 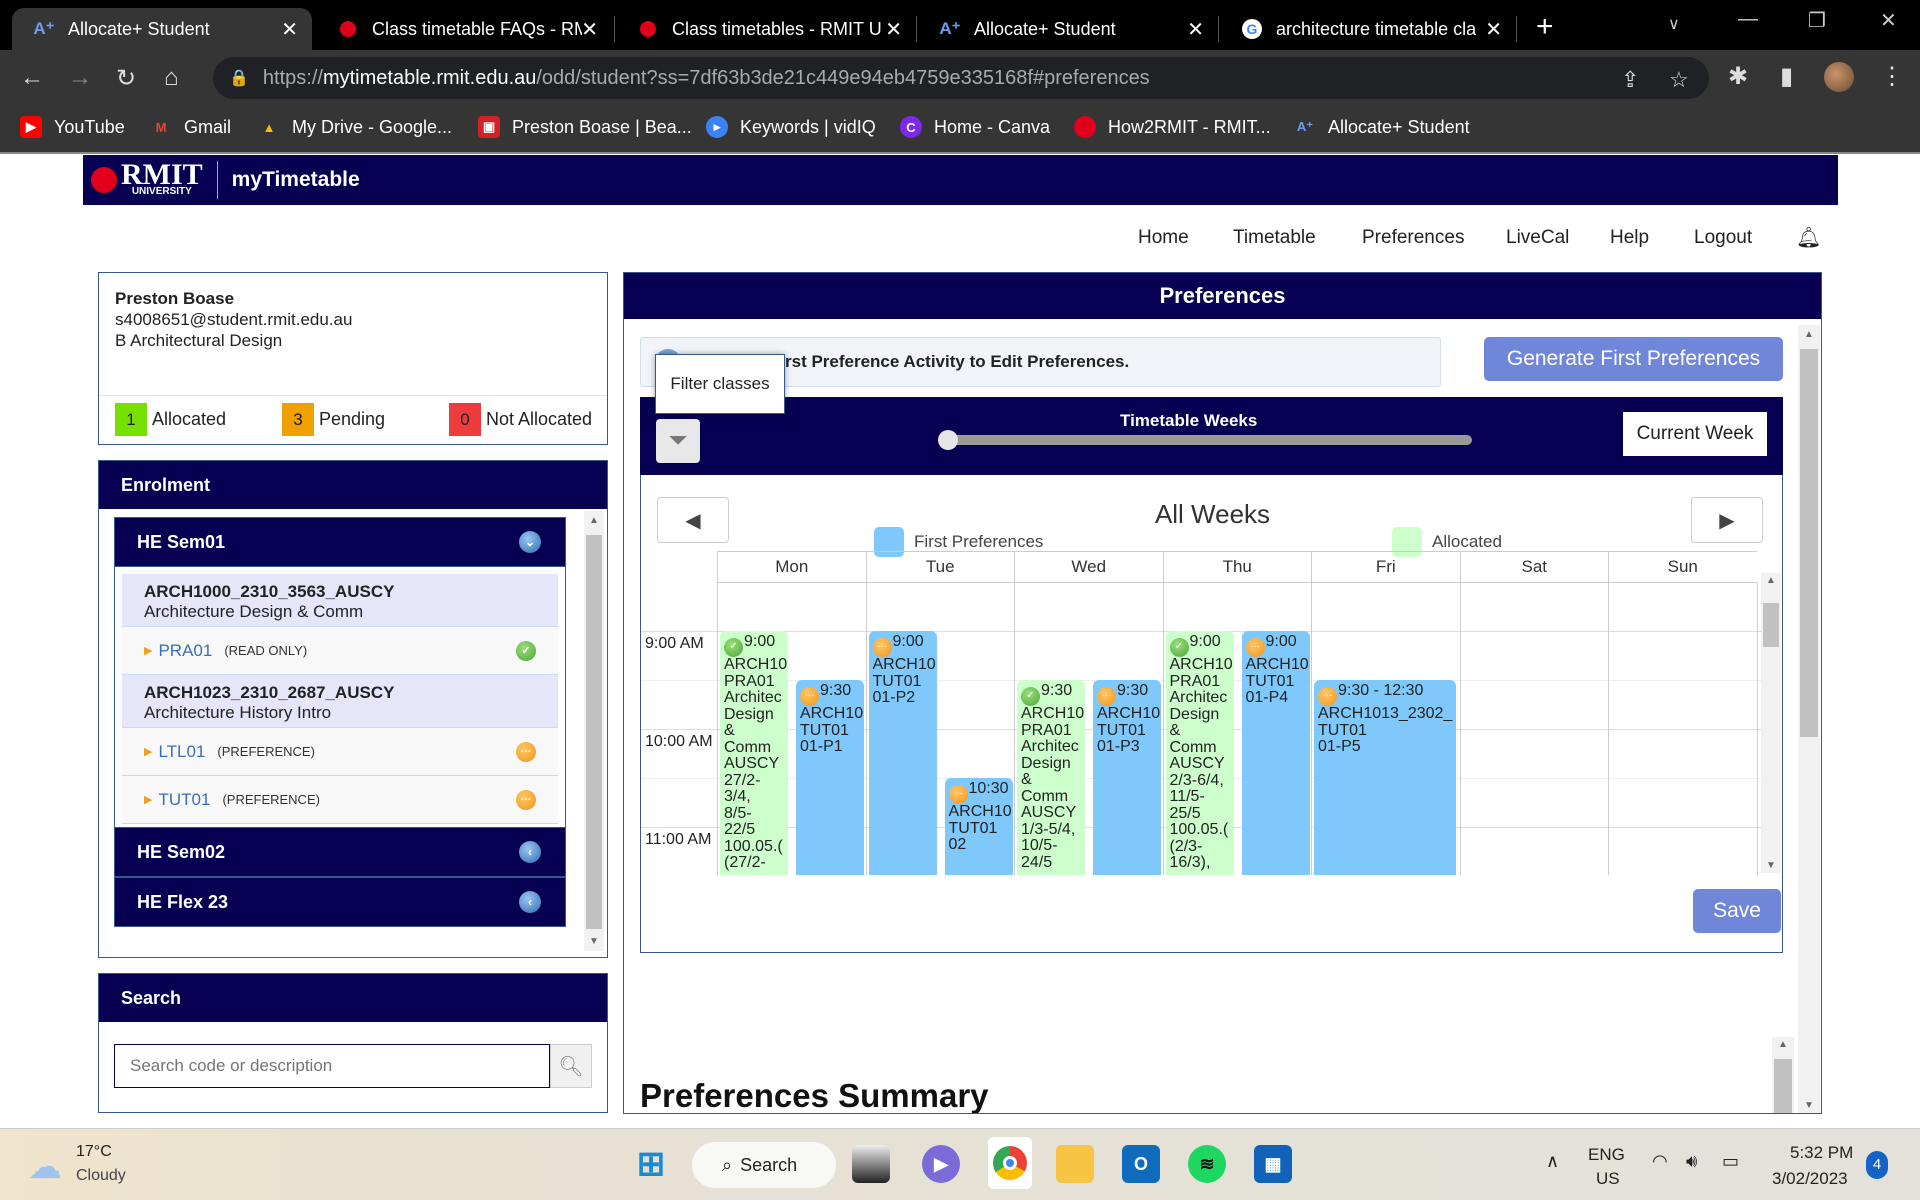 I want to click on tab-google-search: G architecture timetable cla ✕, so click(x=1368, y=29).